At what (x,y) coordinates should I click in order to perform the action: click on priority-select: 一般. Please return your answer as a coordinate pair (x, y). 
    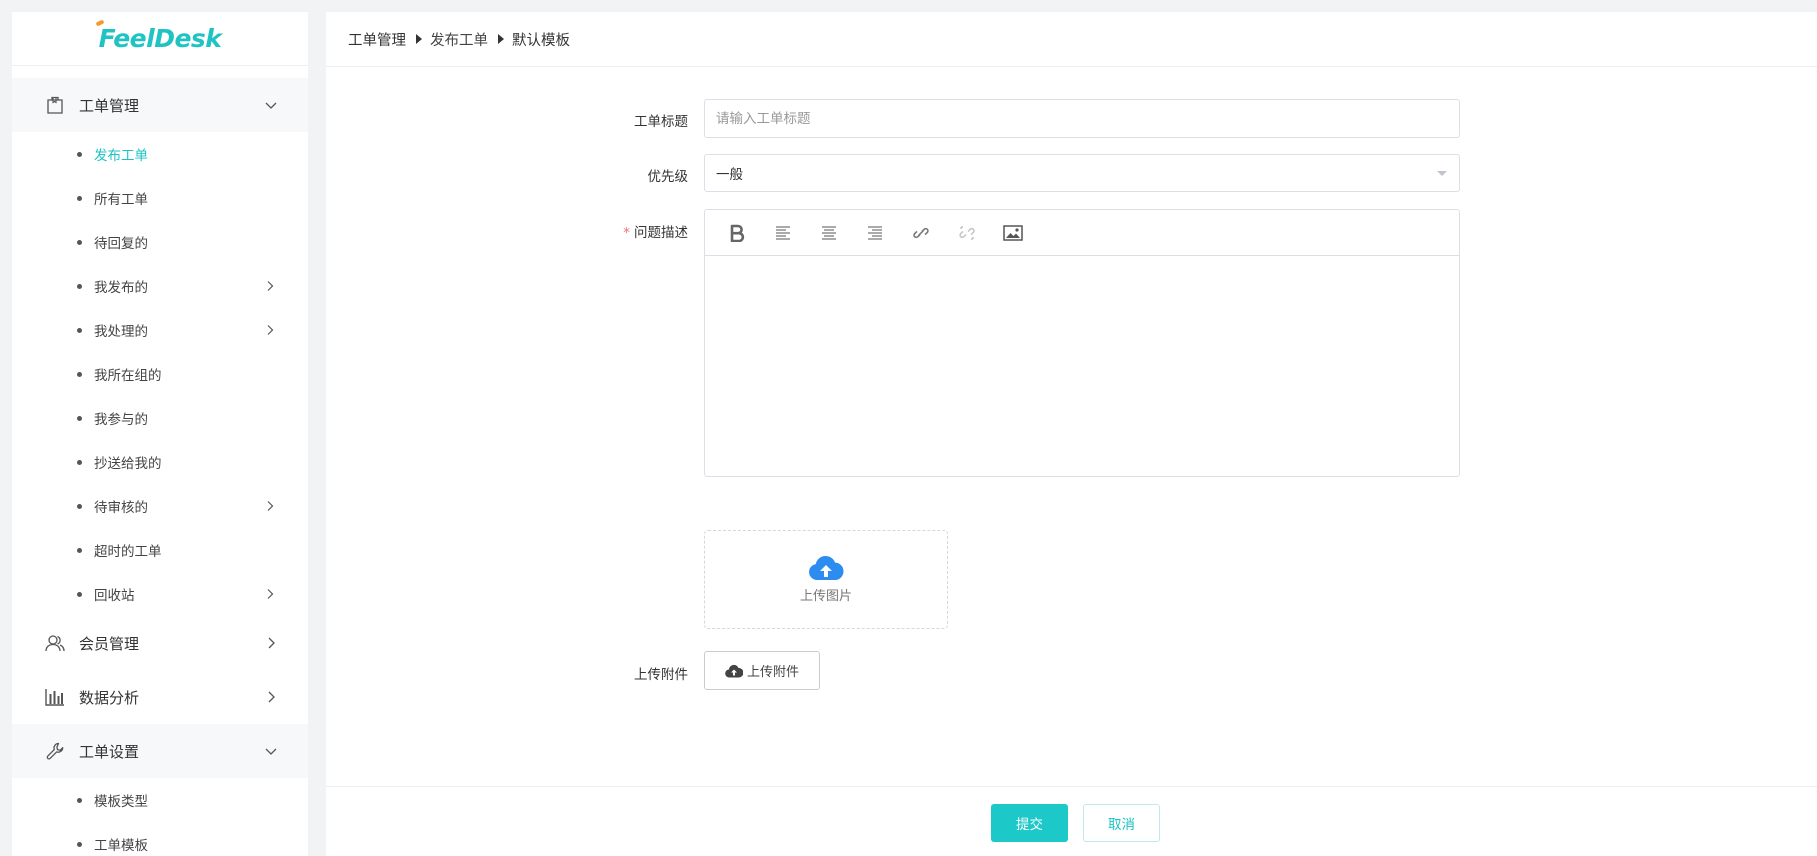
    Looking at the image, I should click on (1082, 173).